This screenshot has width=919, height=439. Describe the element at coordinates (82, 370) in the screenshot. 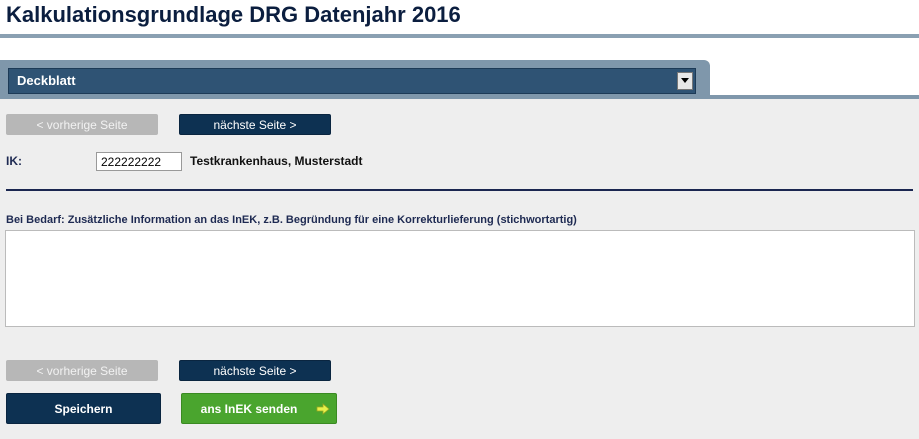

I see `prev-page-button-bottom: < vorherige Seite` at that location.